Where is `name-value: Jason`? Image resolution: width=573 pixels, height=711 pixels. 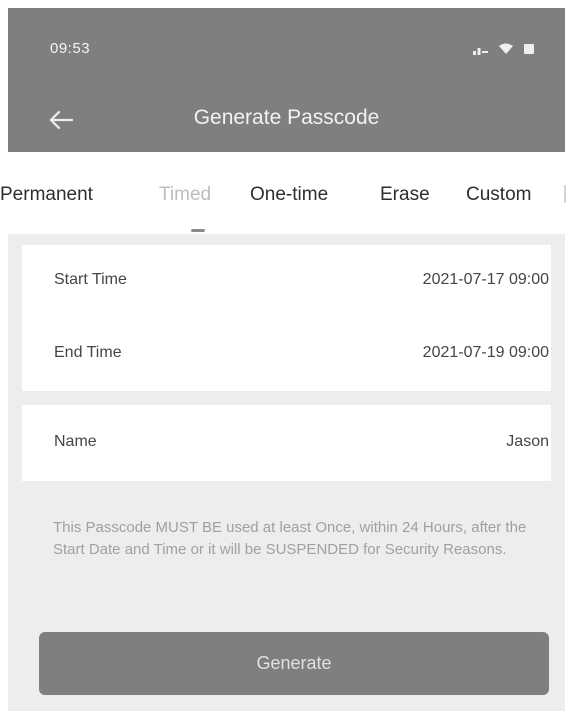
name-value: Jason is located at coordinates (527, 441).